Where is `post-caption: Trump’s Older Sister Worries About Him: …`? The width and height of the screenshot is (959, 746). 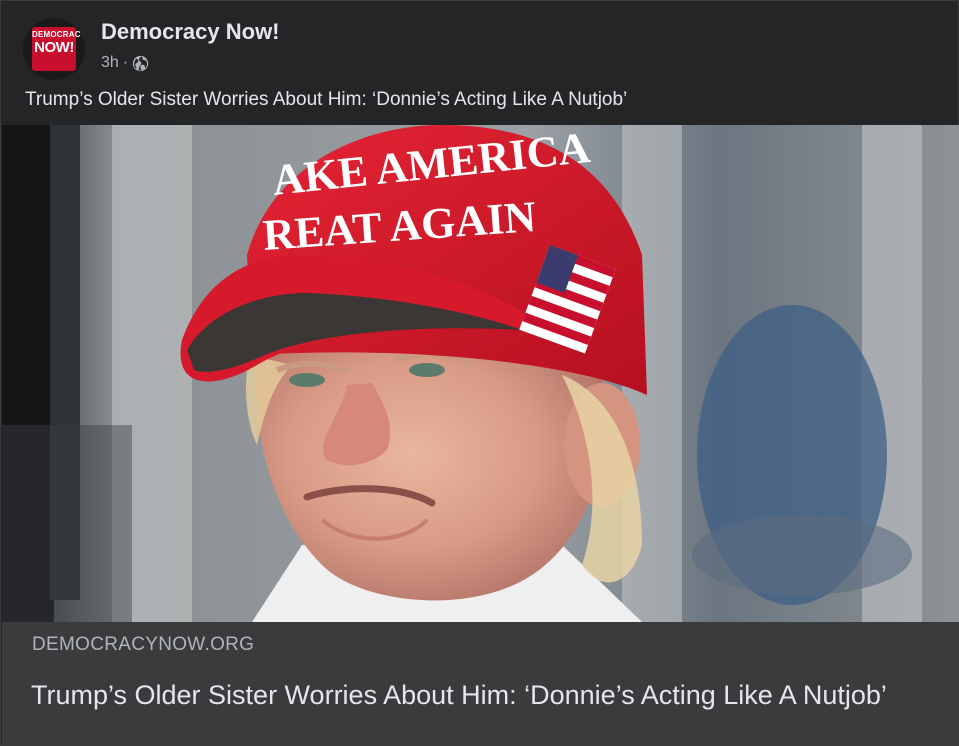 post-caption: Trump’s Older Sister Worries About Him: … is located at coordinates (326, 99).